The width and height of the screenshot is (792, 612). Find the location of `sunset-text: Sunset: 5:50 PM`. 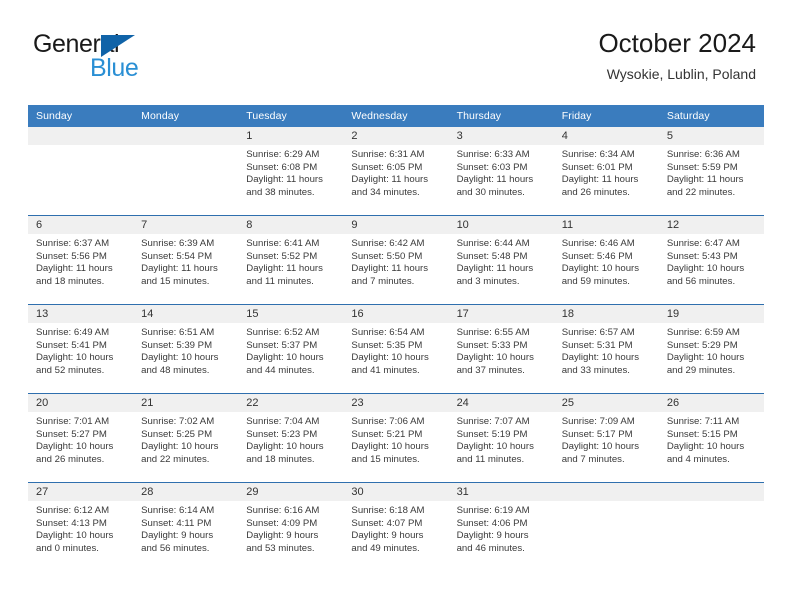

sunset-text: Sunset: 5:50 PM is located at coordinates (387, 256).